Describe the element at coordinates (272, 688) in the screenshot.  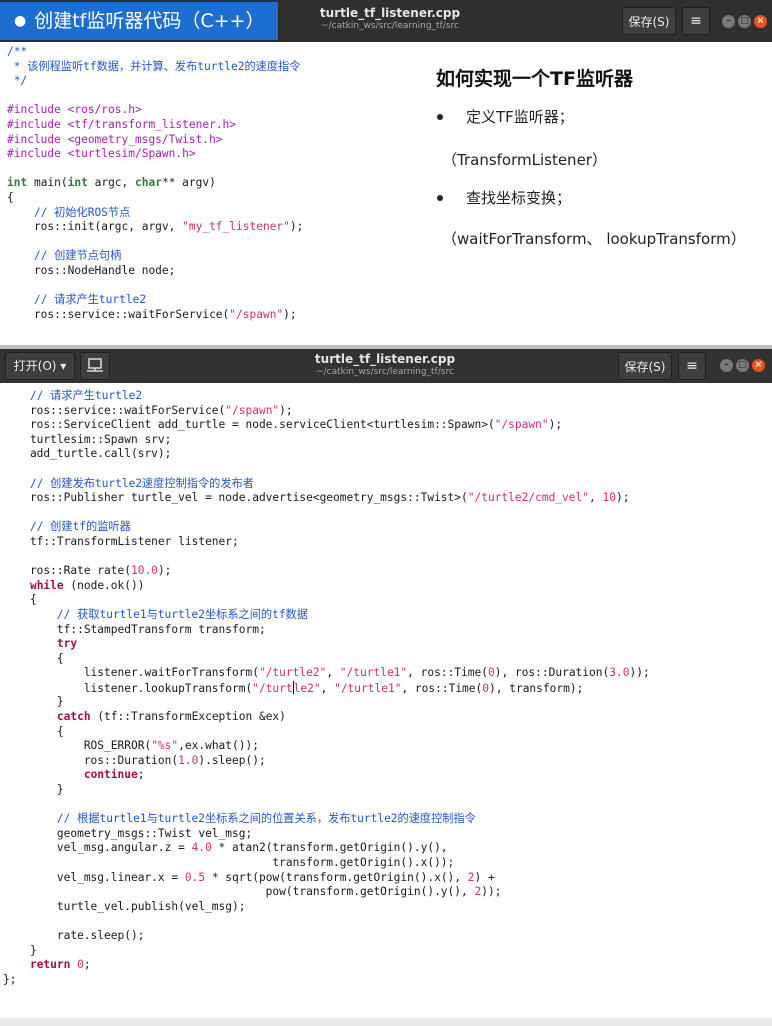
I see `code-token: "/turt` at that location.